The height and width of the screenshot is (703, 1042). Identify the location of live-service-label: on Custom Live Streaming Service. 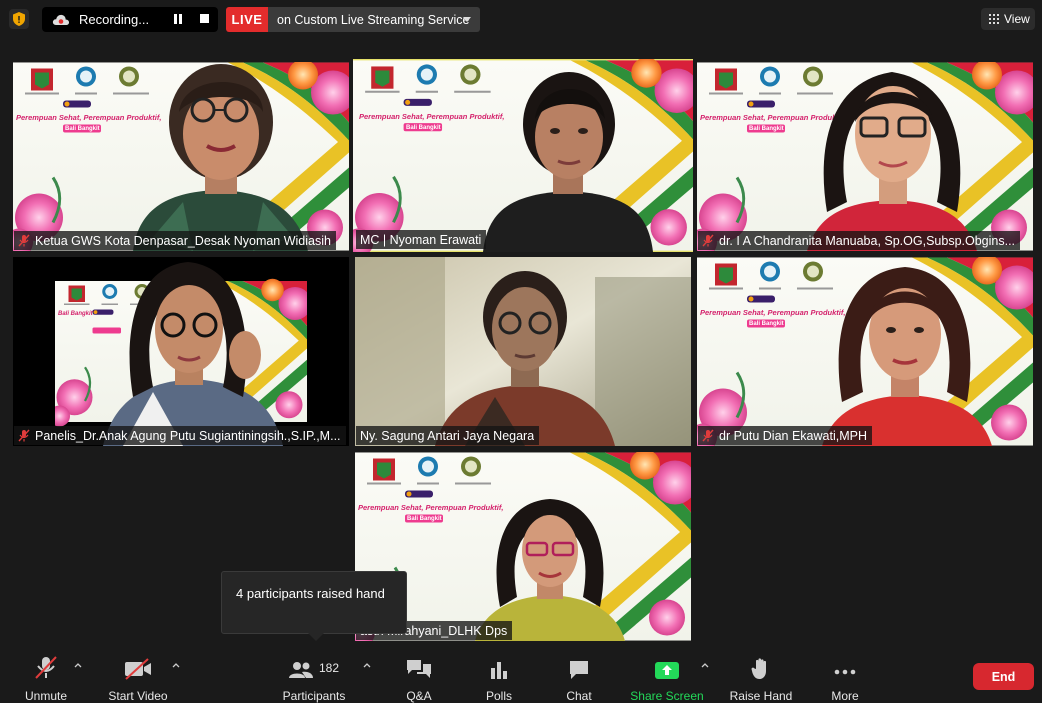
(373, 19).